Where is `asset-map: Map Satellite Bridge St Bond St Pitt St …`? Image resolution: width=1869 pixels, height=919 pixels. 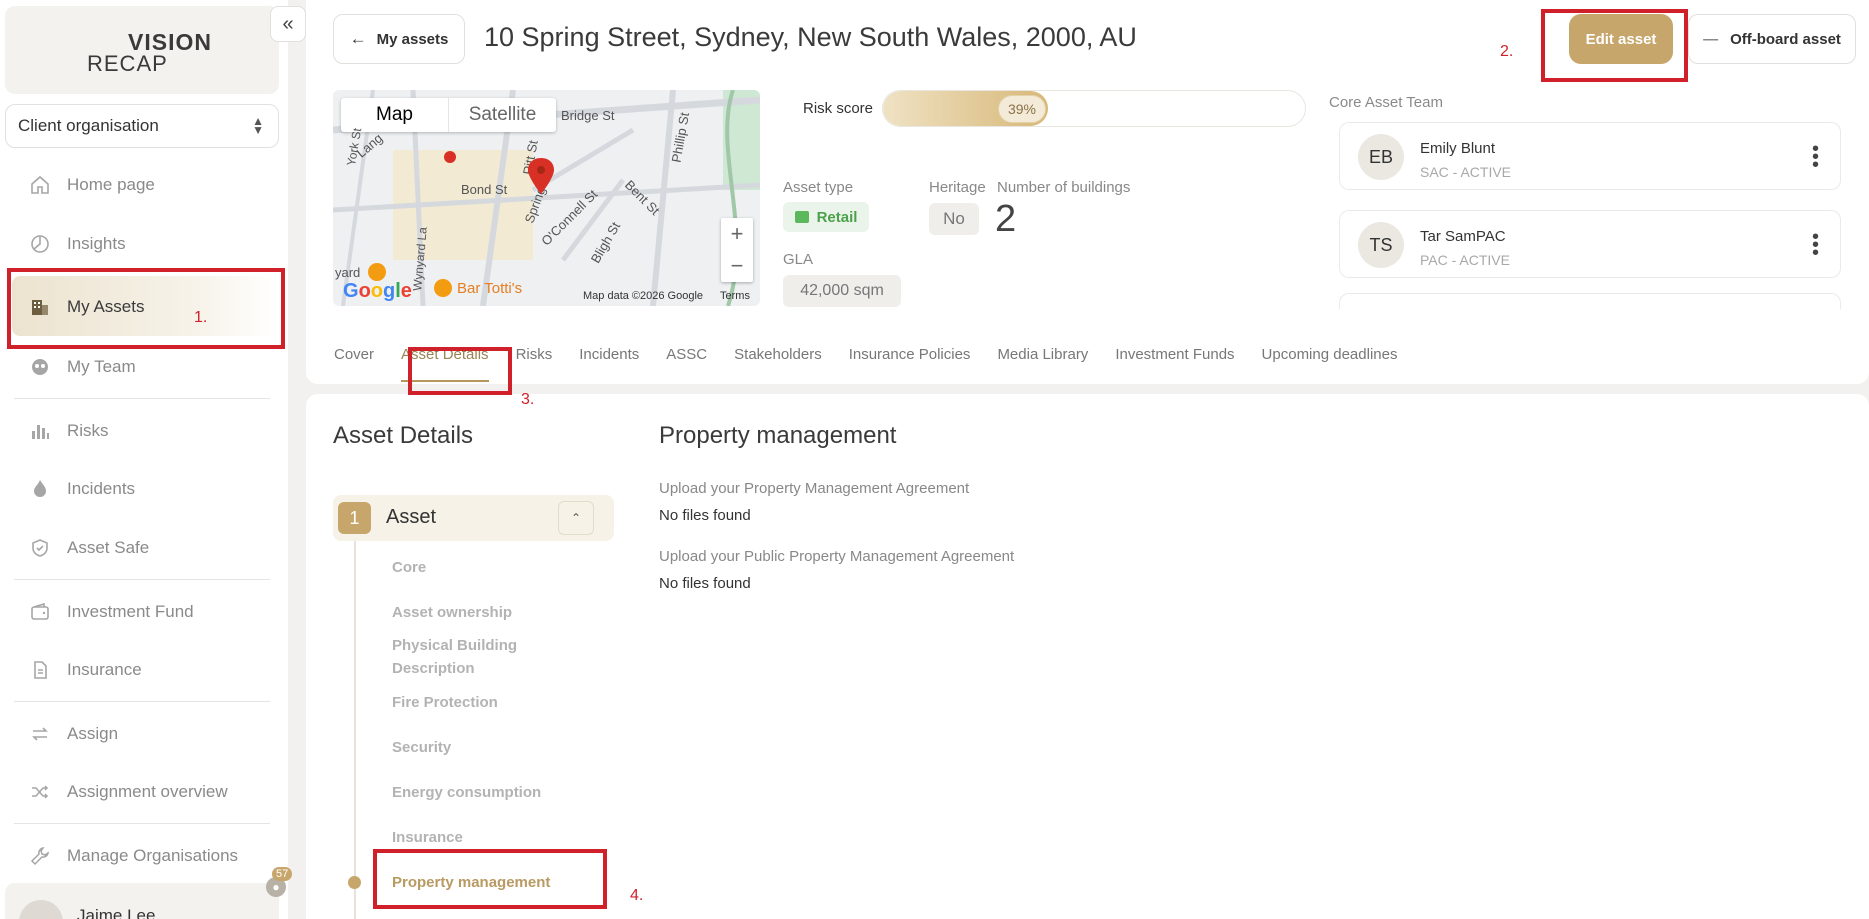 asset-map: Map Satellite Bridge St Bond St Pitt St … is located at coordinates (546, 198).